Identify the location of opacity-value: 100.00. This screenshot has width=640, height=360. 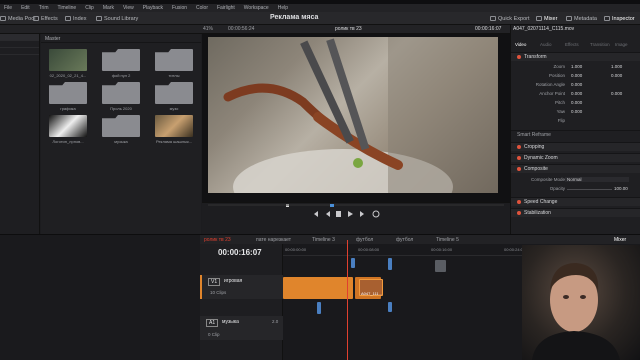
(621, 188).